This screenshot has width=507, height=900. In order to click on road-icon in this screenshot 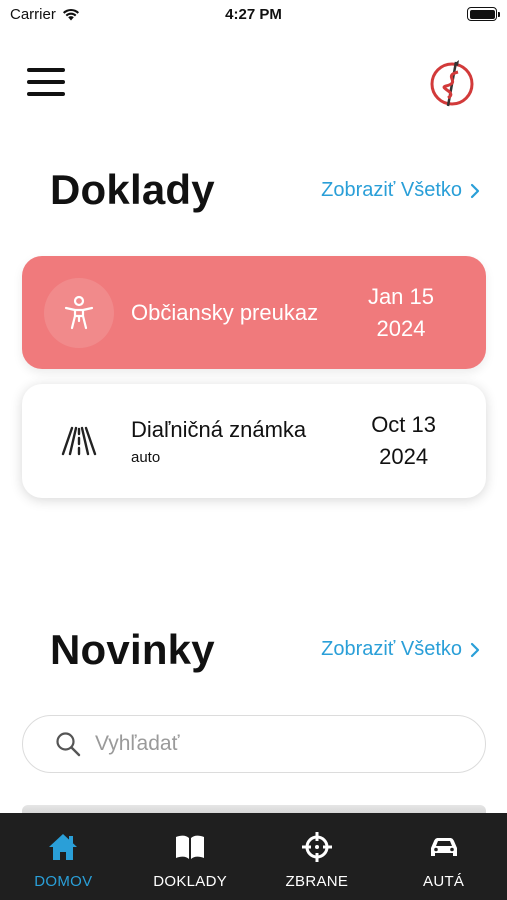, I will do `click(79, 441)`.